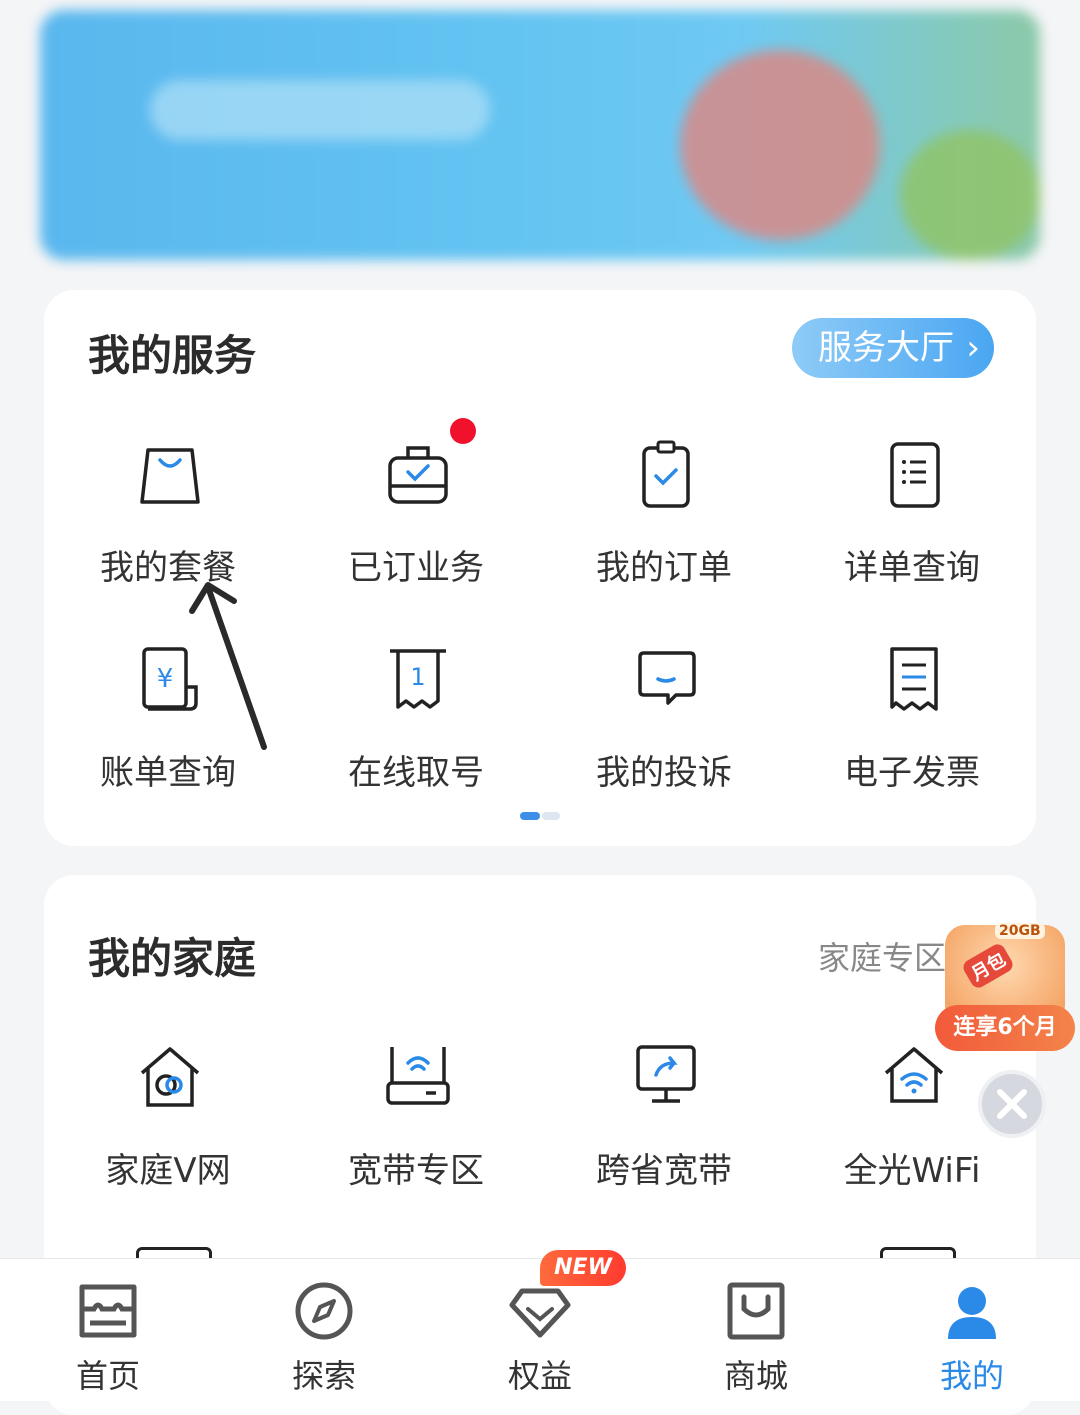  I want to click on service-item-detail-query: 详单查询, so click(912, 525).